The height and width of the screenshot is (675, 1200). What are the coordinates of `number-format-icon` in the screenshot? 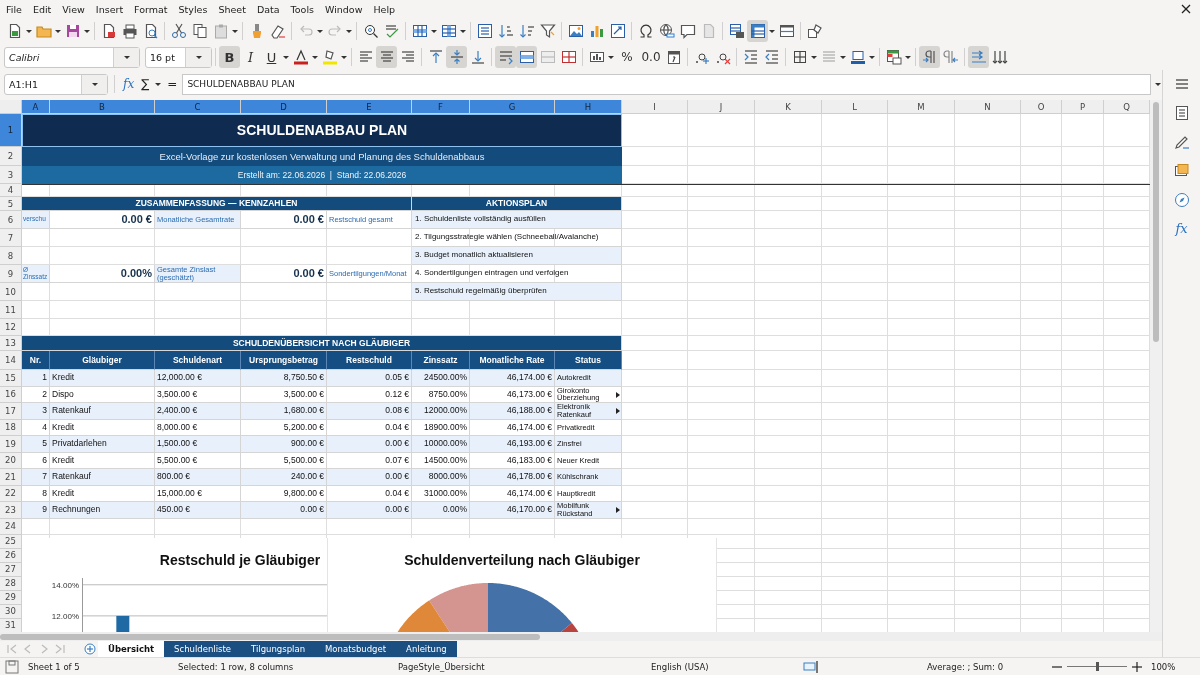 It's located at (596, 57).